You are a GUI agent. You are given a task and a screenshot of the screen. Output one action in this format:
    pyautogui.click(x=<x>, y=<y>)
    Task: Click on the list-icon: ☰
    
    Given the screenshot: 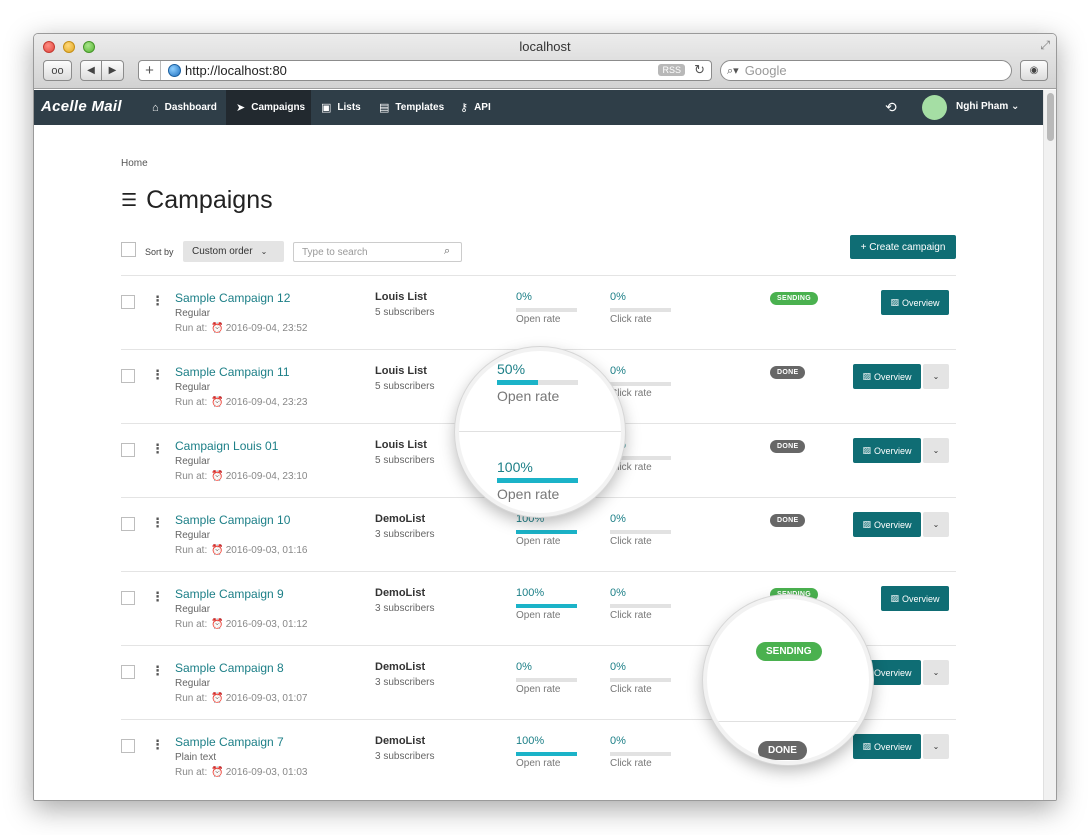 What is the action you would take?
    pyautogui.click(x=129, y=200)
    